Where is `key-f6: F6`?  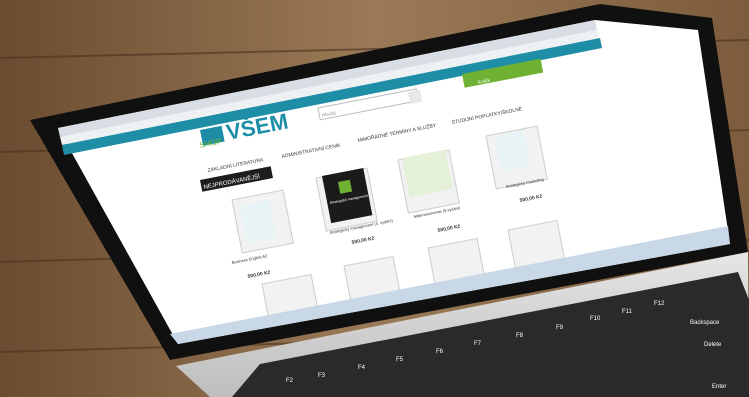
key-f6: F6 is located at coordinates (440, 352).